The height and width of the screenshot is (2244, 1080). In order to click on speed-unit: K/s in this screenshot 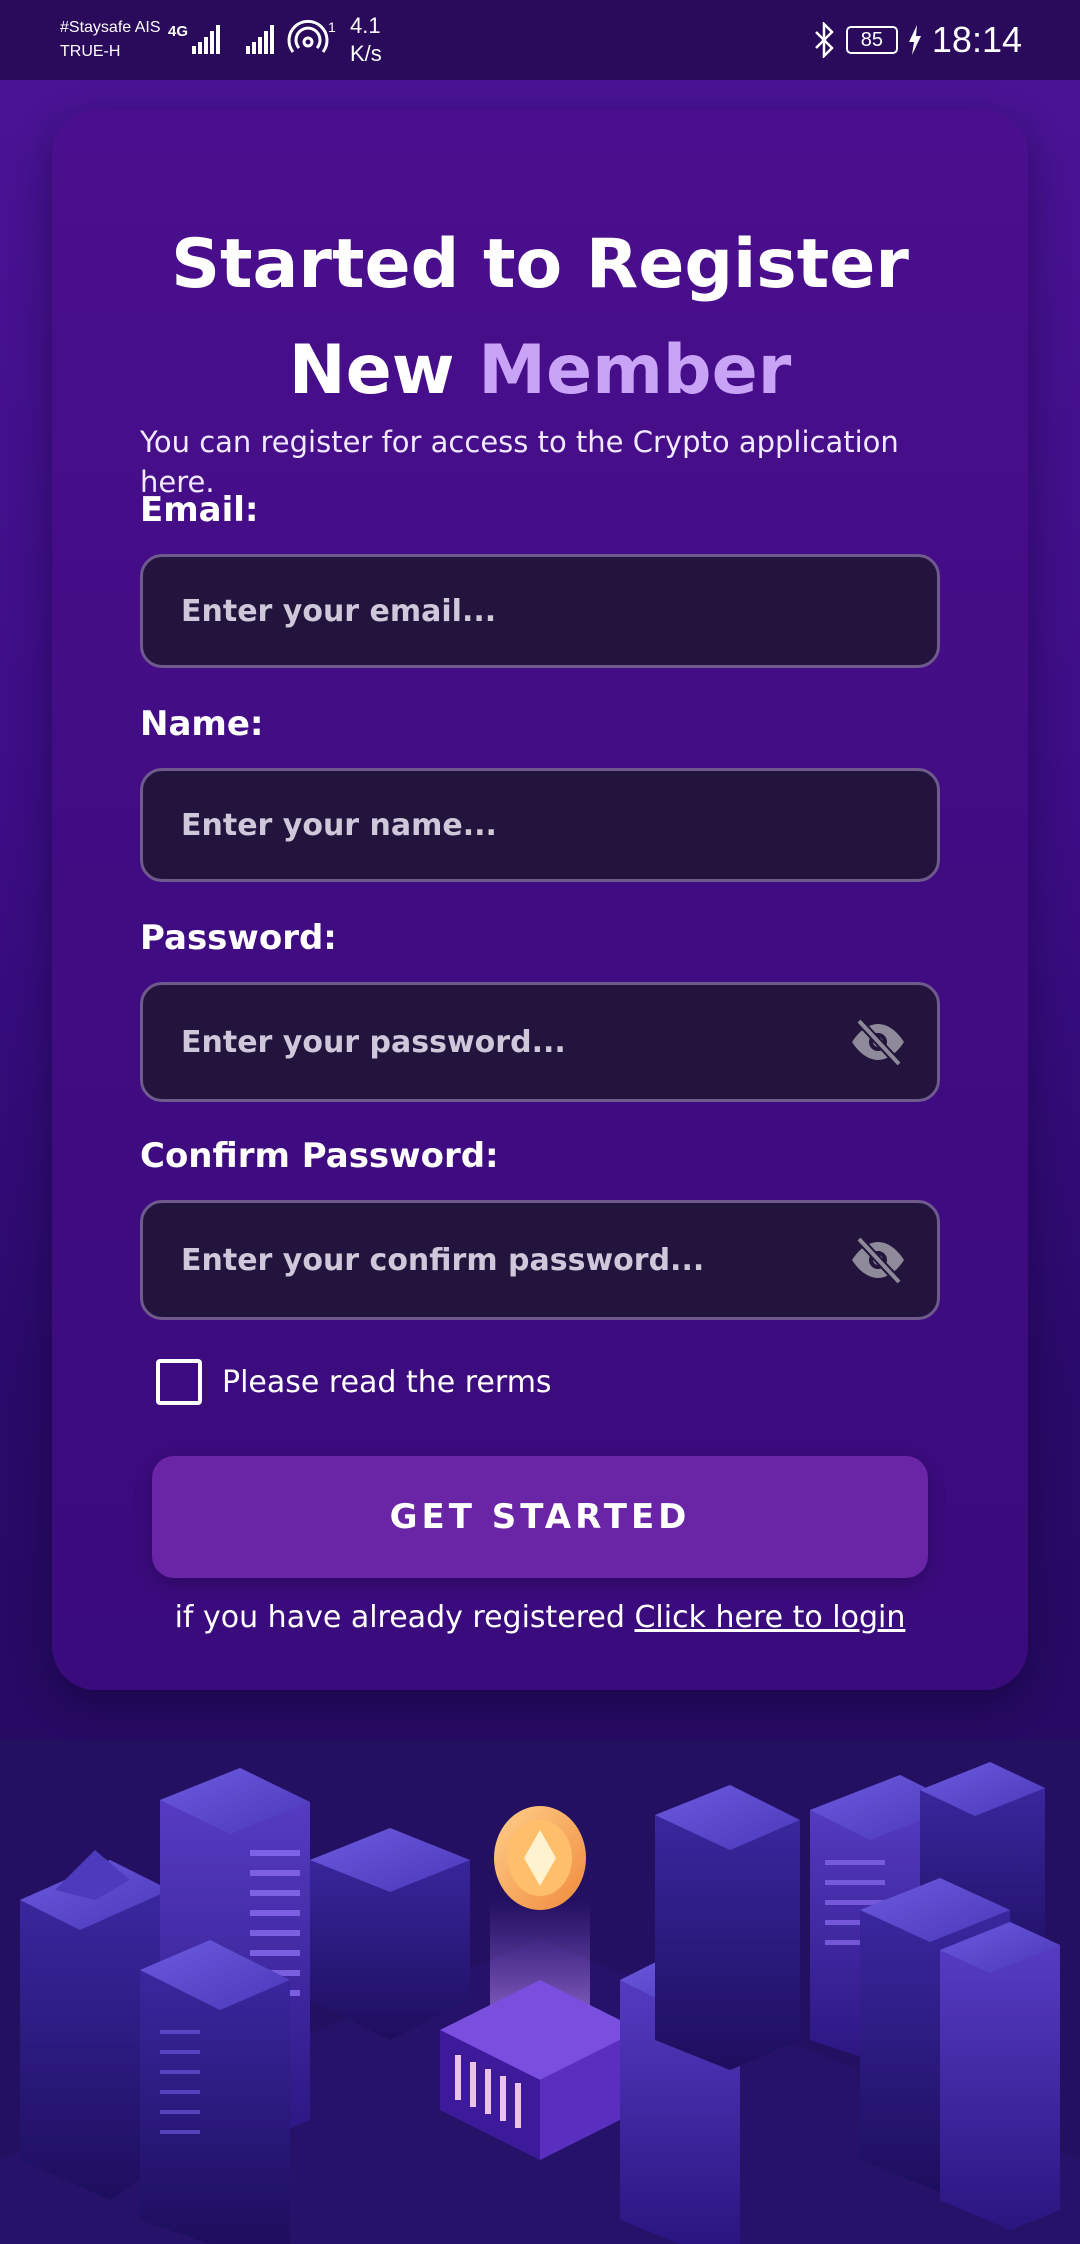, I will do `click(366, 53)`.